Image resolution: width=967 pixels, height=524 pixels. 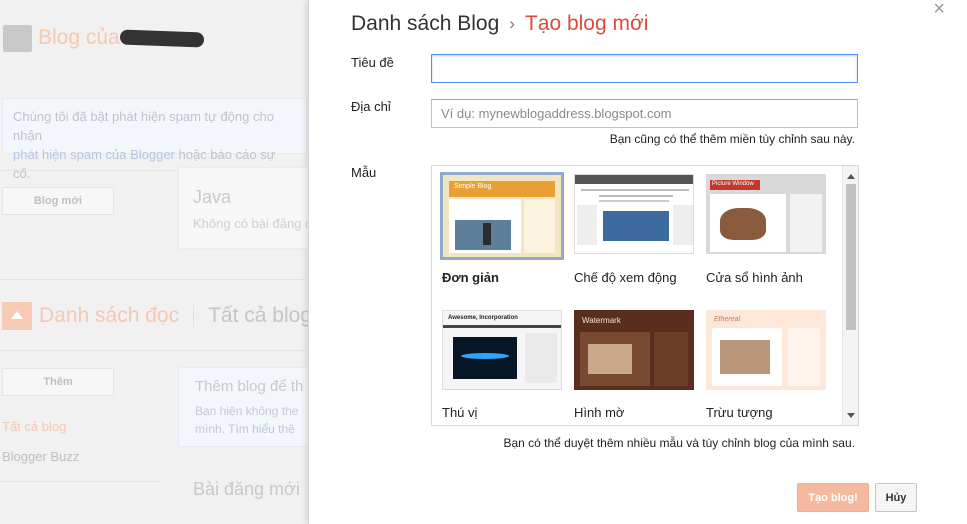 I want to click on template-ethereal: Ethereal Trừu tượng, so click(x=766, y=366).